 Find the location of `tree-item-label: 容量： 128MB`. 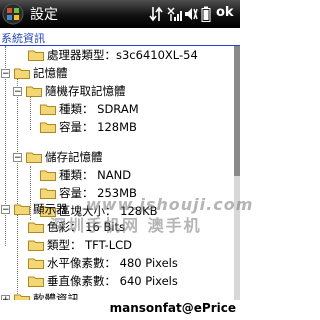

tree-item-label: 容量： 128MB is located at coordinates (98, 127).